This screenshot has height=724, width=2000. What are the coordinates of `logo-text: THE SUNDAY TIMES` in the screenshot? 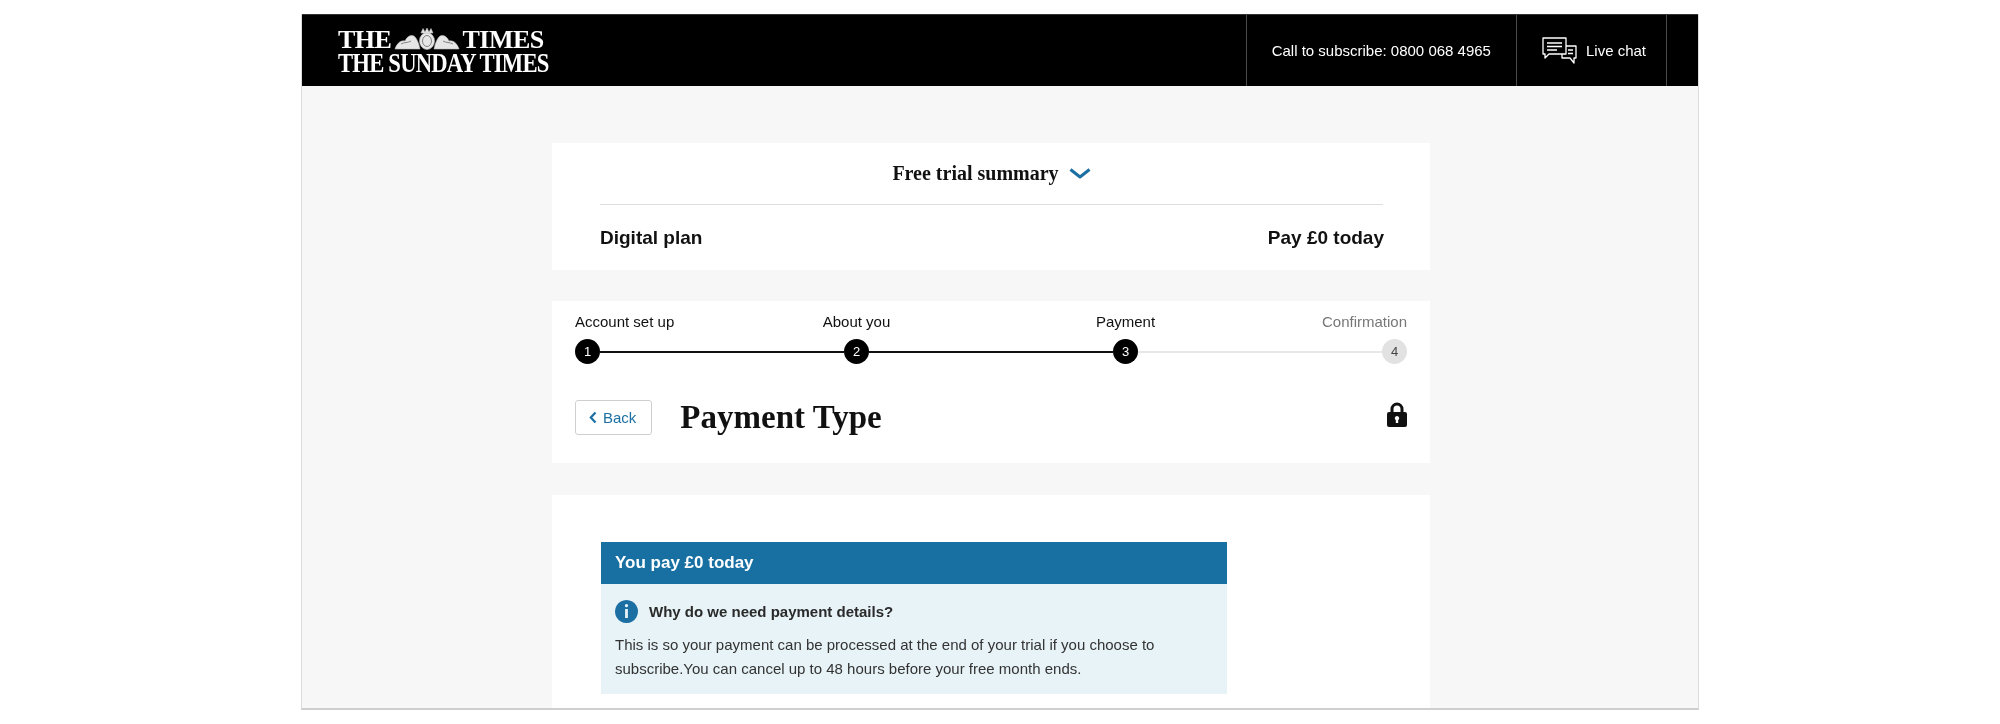 It's located at (443, 62).